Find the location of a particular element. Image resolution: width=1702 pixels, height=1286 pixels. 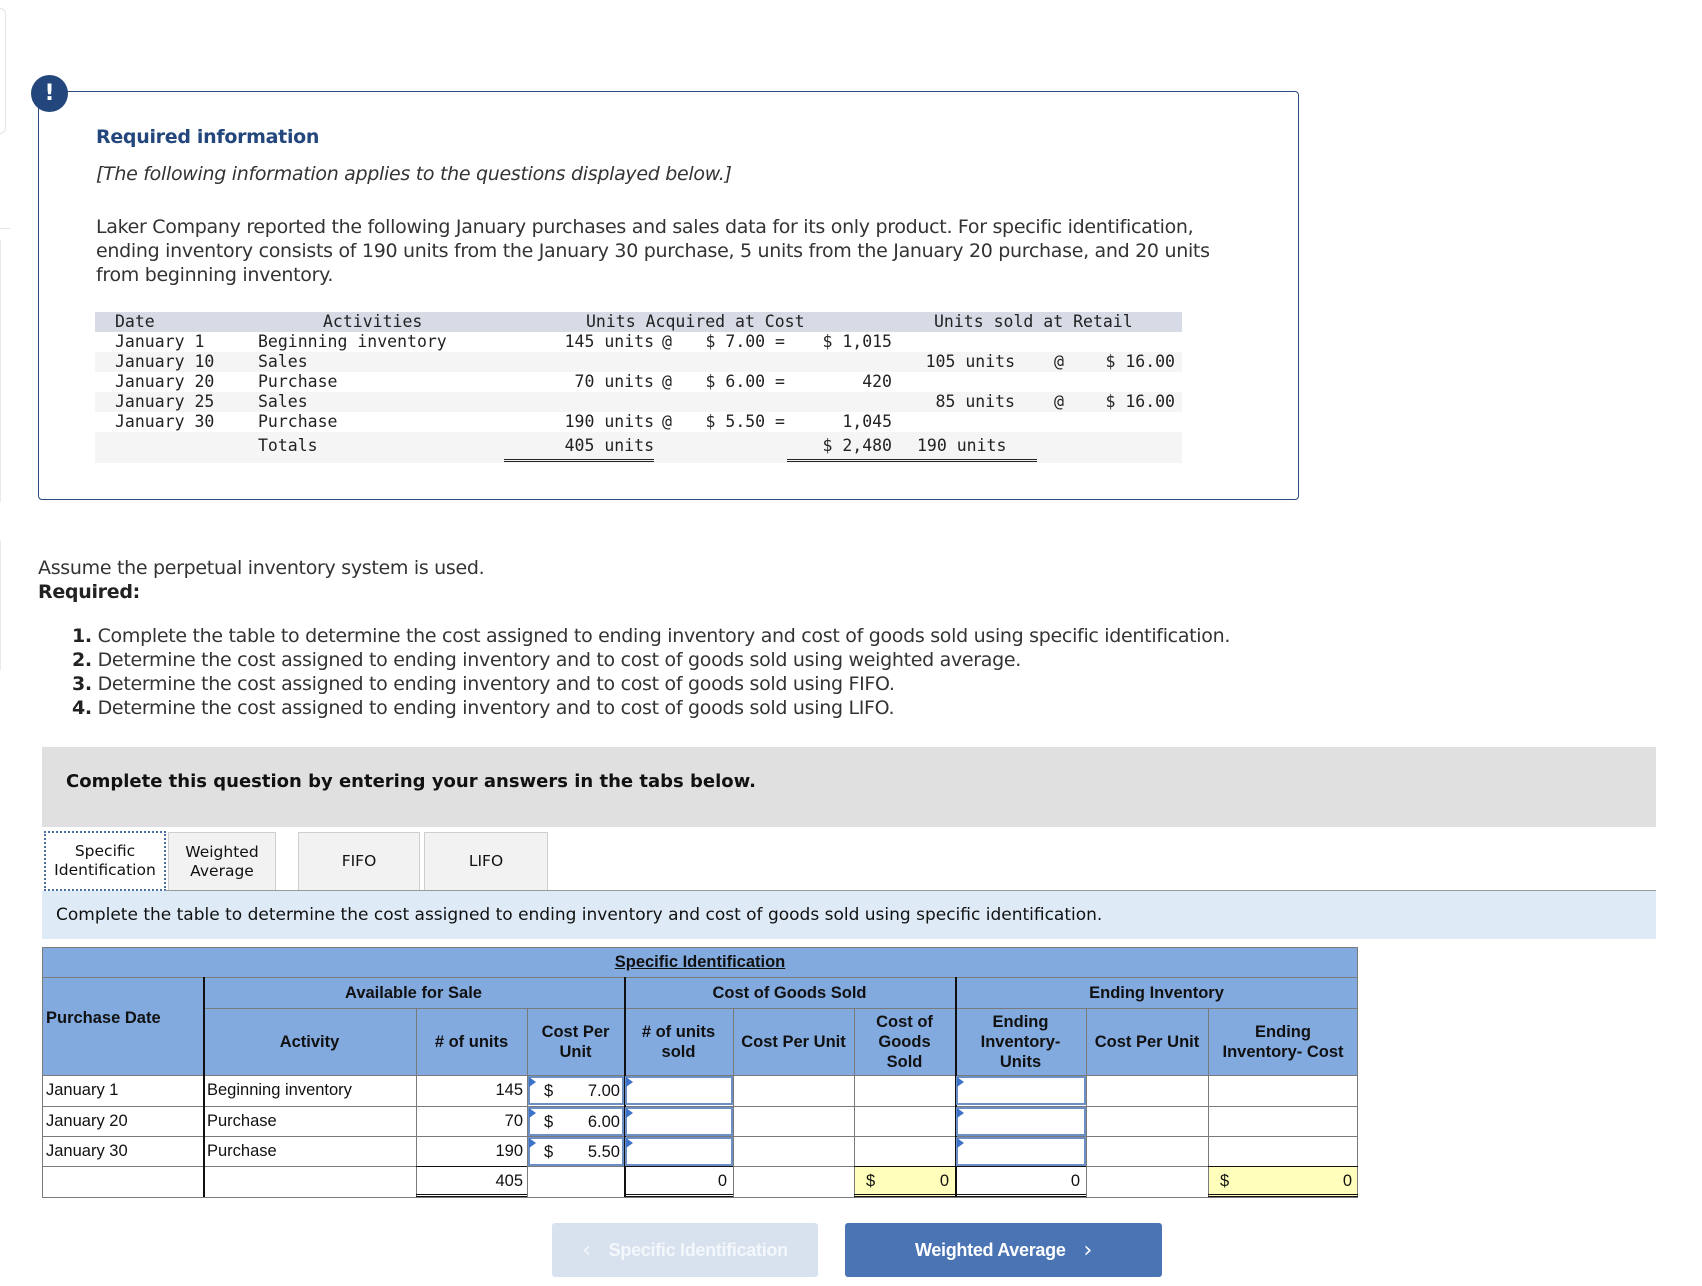

required-info-title: Required information is located at coordinates (208, 137).